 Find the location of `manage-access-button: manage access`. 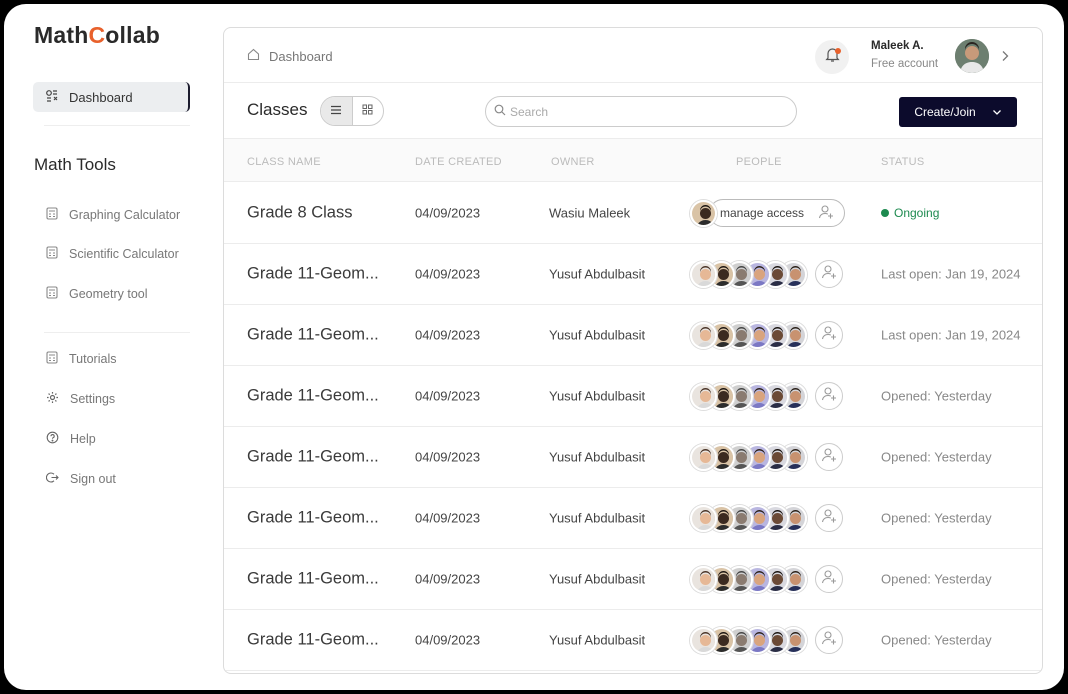

manage-access-button: manage access is located at coordinates (777, 213).